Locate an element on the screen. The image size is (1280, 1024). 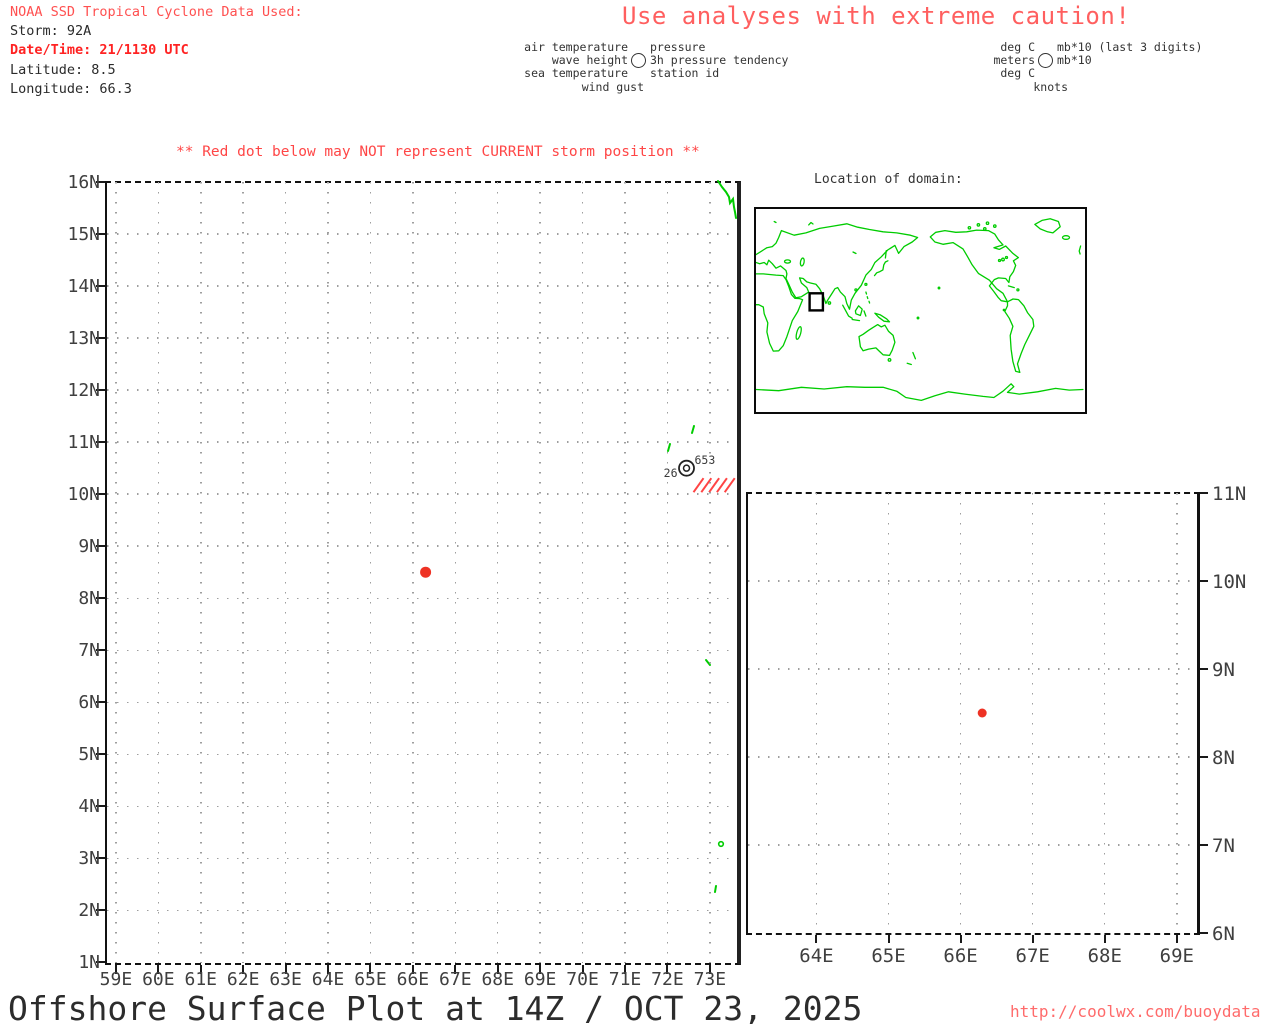
zoom-map-hgrid-9N is located at coordinates (972, 669).